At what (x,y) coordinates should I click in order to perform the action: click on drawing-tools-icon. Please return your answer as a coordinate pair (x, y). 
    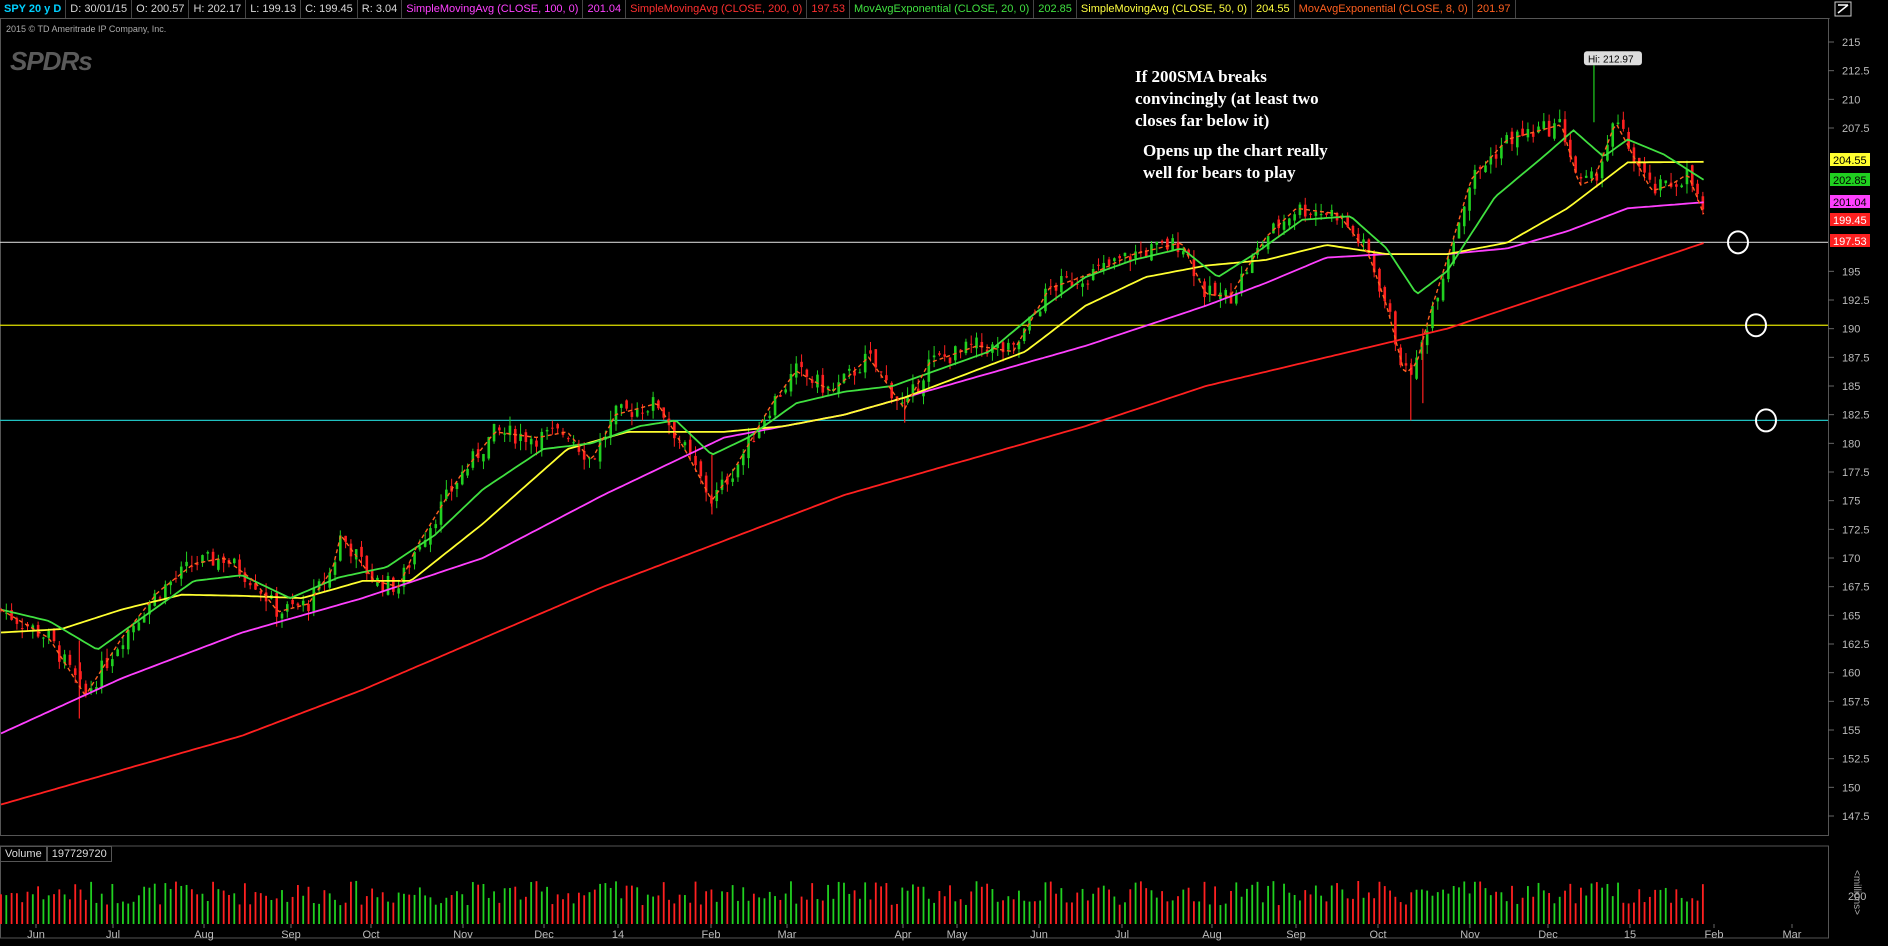
    Looking at the image, I should click on (1844, 9).